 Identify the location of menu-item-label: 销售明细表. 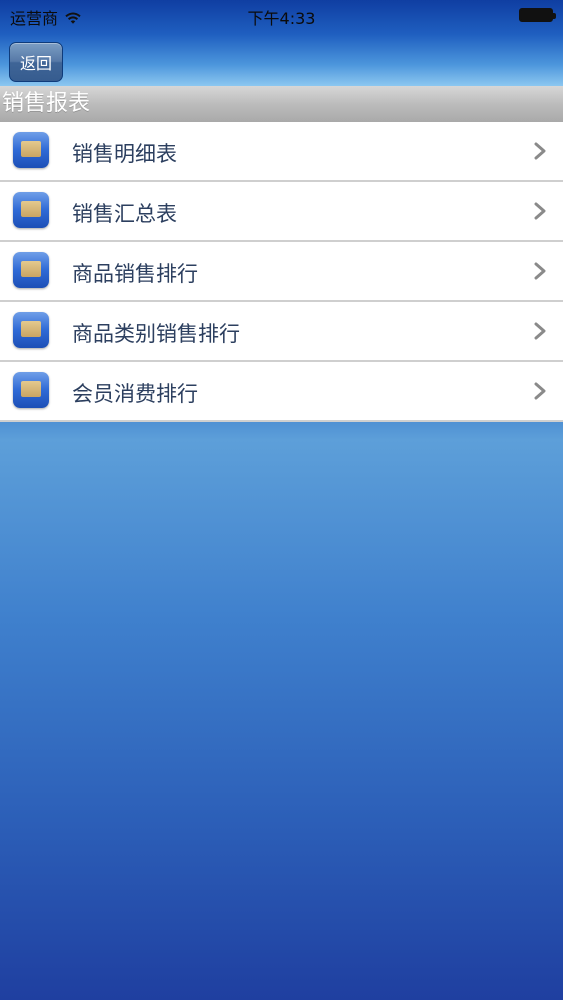
(124, 154).